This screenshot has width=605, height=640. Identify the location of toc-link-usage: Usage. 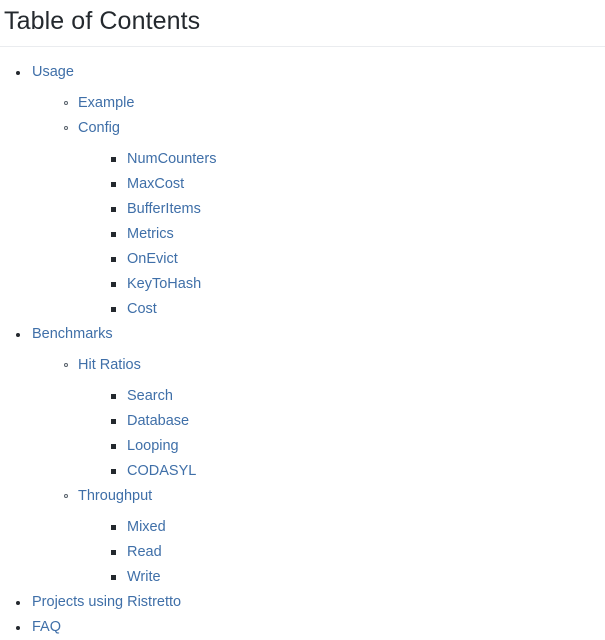
(53, 72).